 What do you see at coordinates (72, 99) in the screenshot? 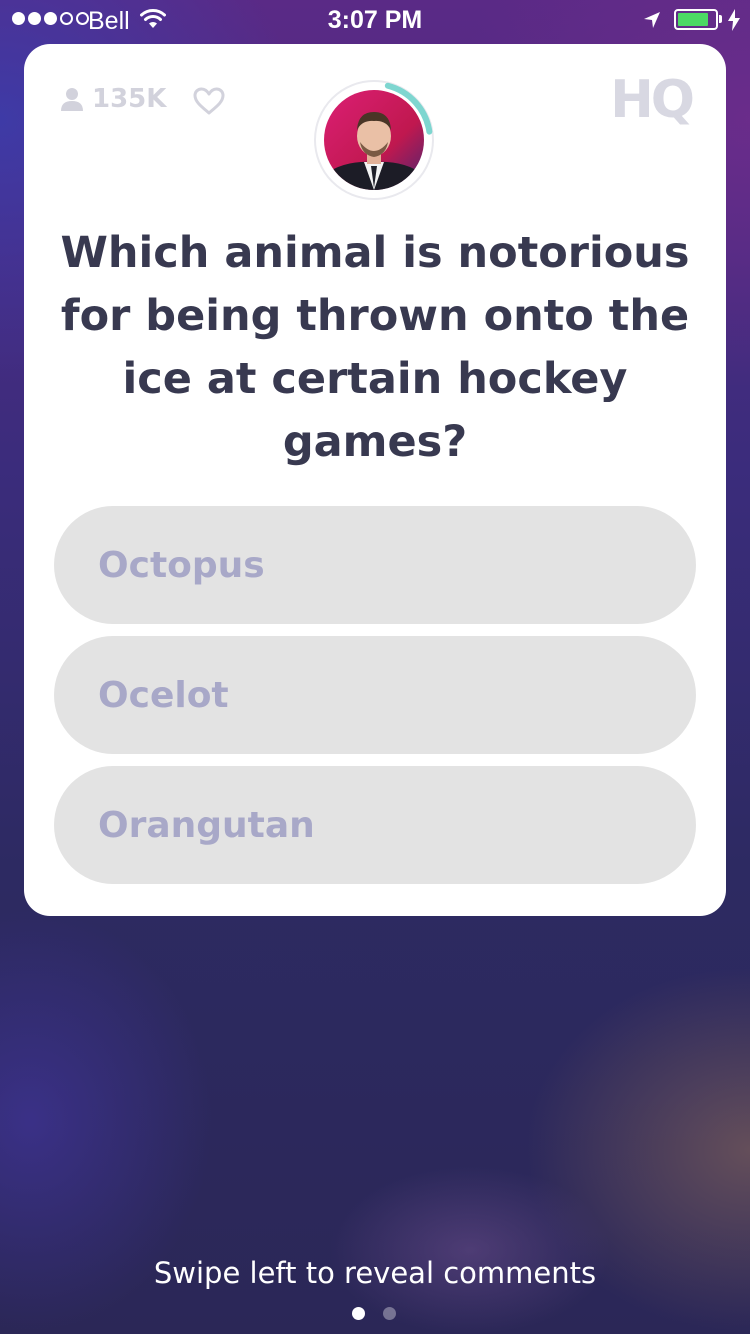
I see `person-icon` at bounding box center [72, 99].